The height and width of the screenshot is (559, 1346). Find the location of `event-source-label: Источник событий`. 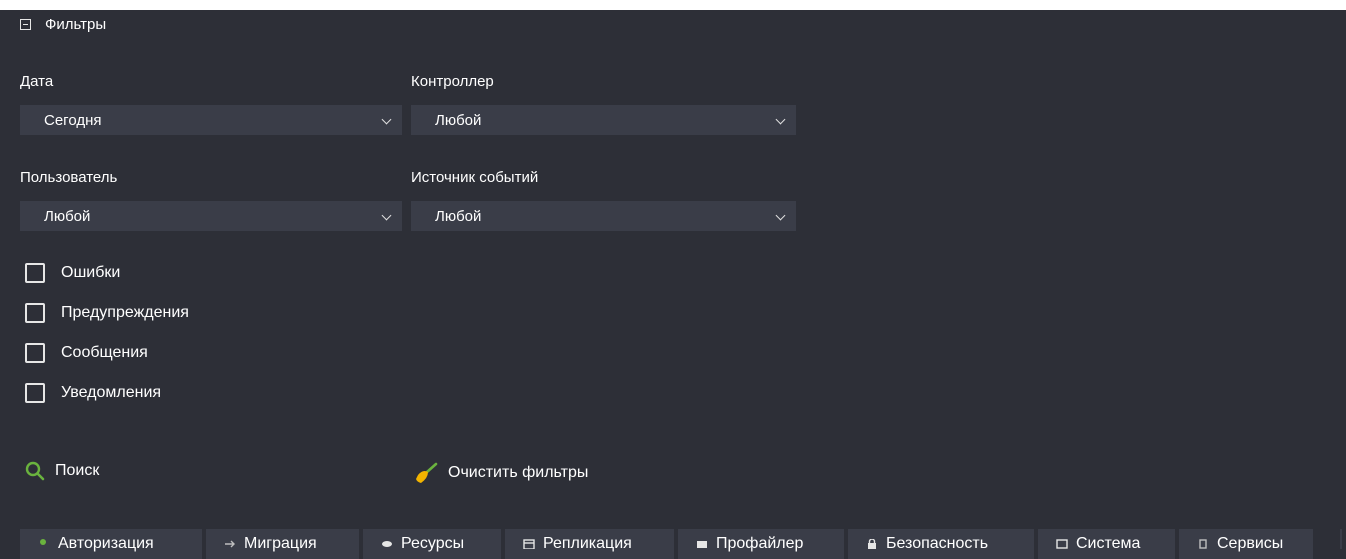

event-source-label: Источник событий is located at coordinates (475, 177).